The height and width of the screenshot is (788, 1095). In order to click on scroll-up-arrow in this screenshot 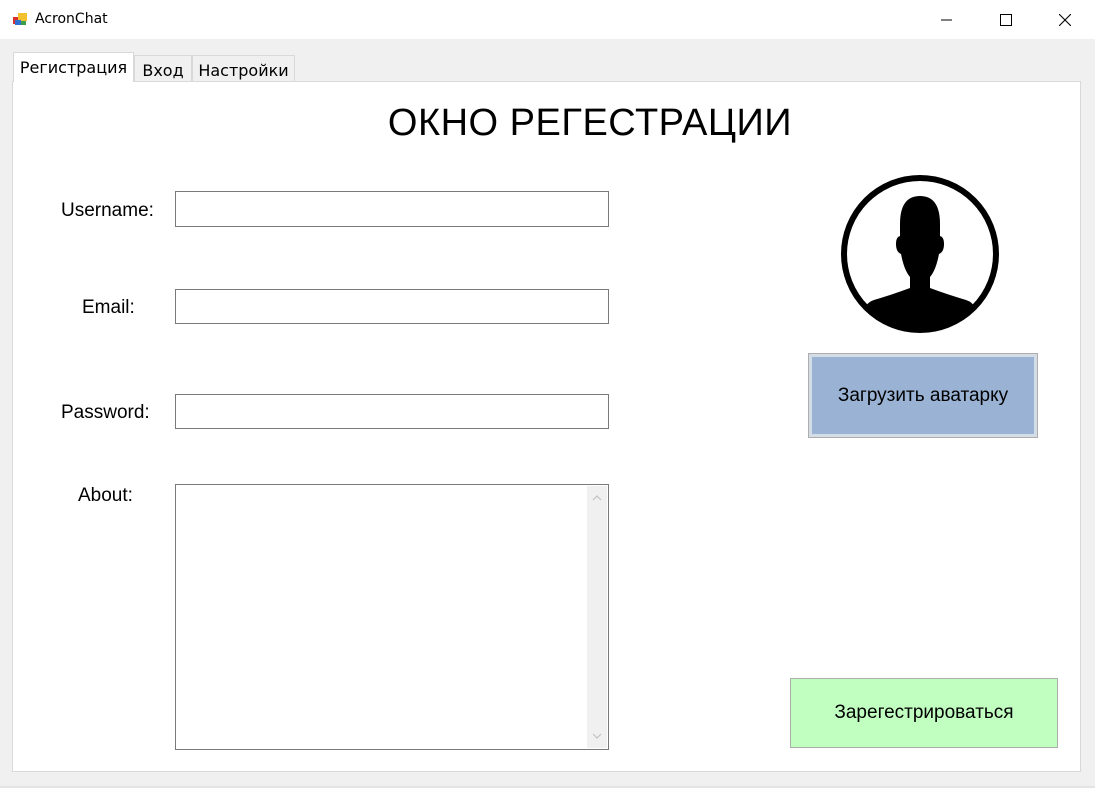, I will do `click(597, 498)`.